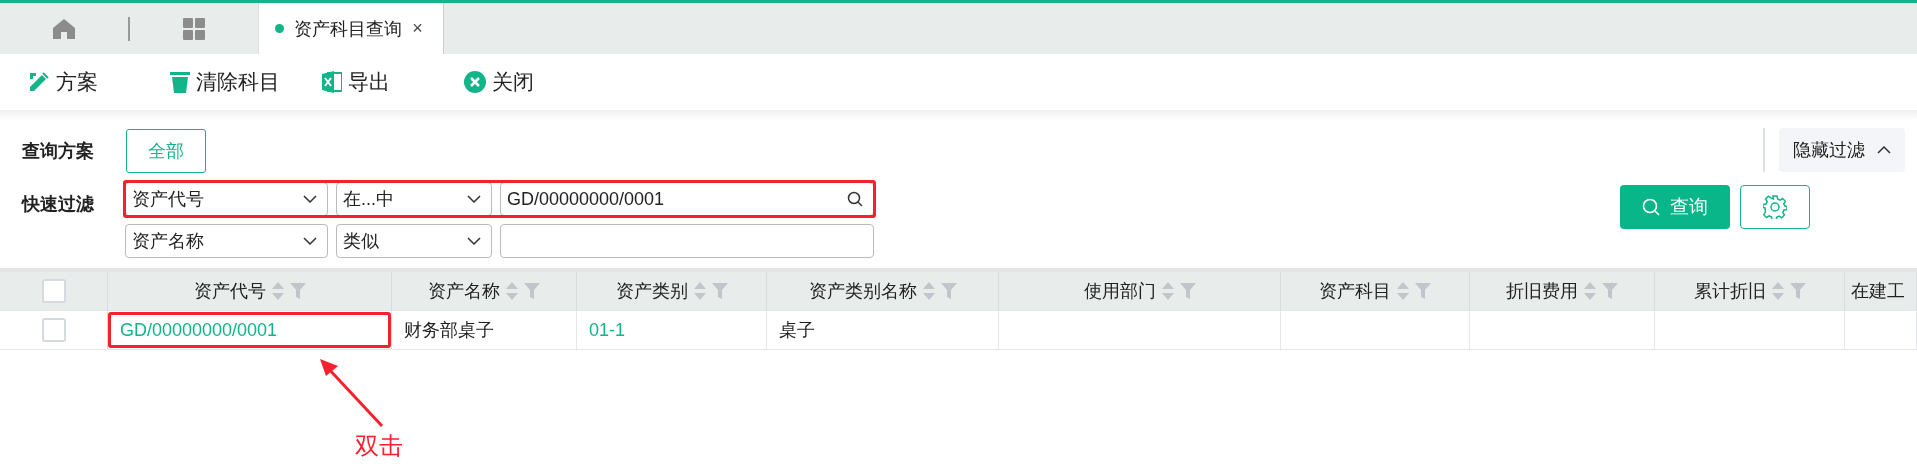 The width and height of the screenshot is (1917, 470). Describe the element at coordinates (229, 291) in the screenshot. I see `column-header: 资产代号` at that location.